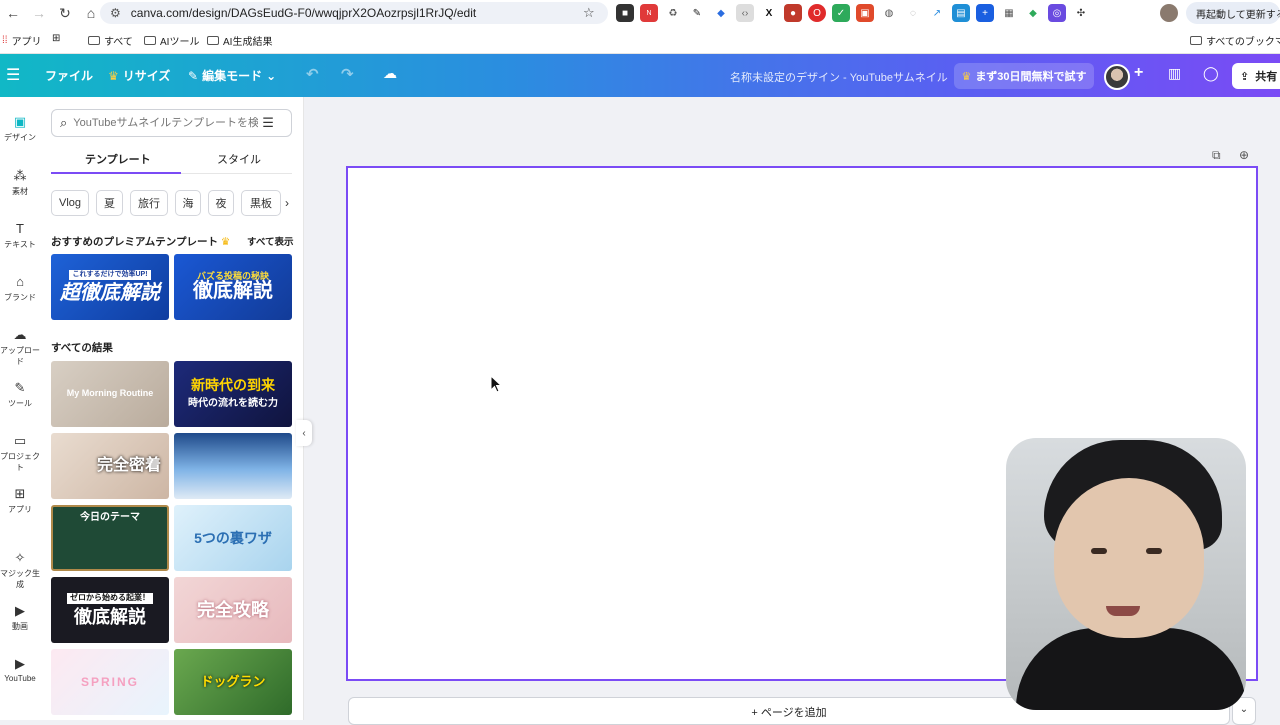 This screenshot has height=725, width=1280. What do you see at coordinates (110, 40) in the screenshot?
I see `bookmark-all: すべて` at bounding box center [110, 40].